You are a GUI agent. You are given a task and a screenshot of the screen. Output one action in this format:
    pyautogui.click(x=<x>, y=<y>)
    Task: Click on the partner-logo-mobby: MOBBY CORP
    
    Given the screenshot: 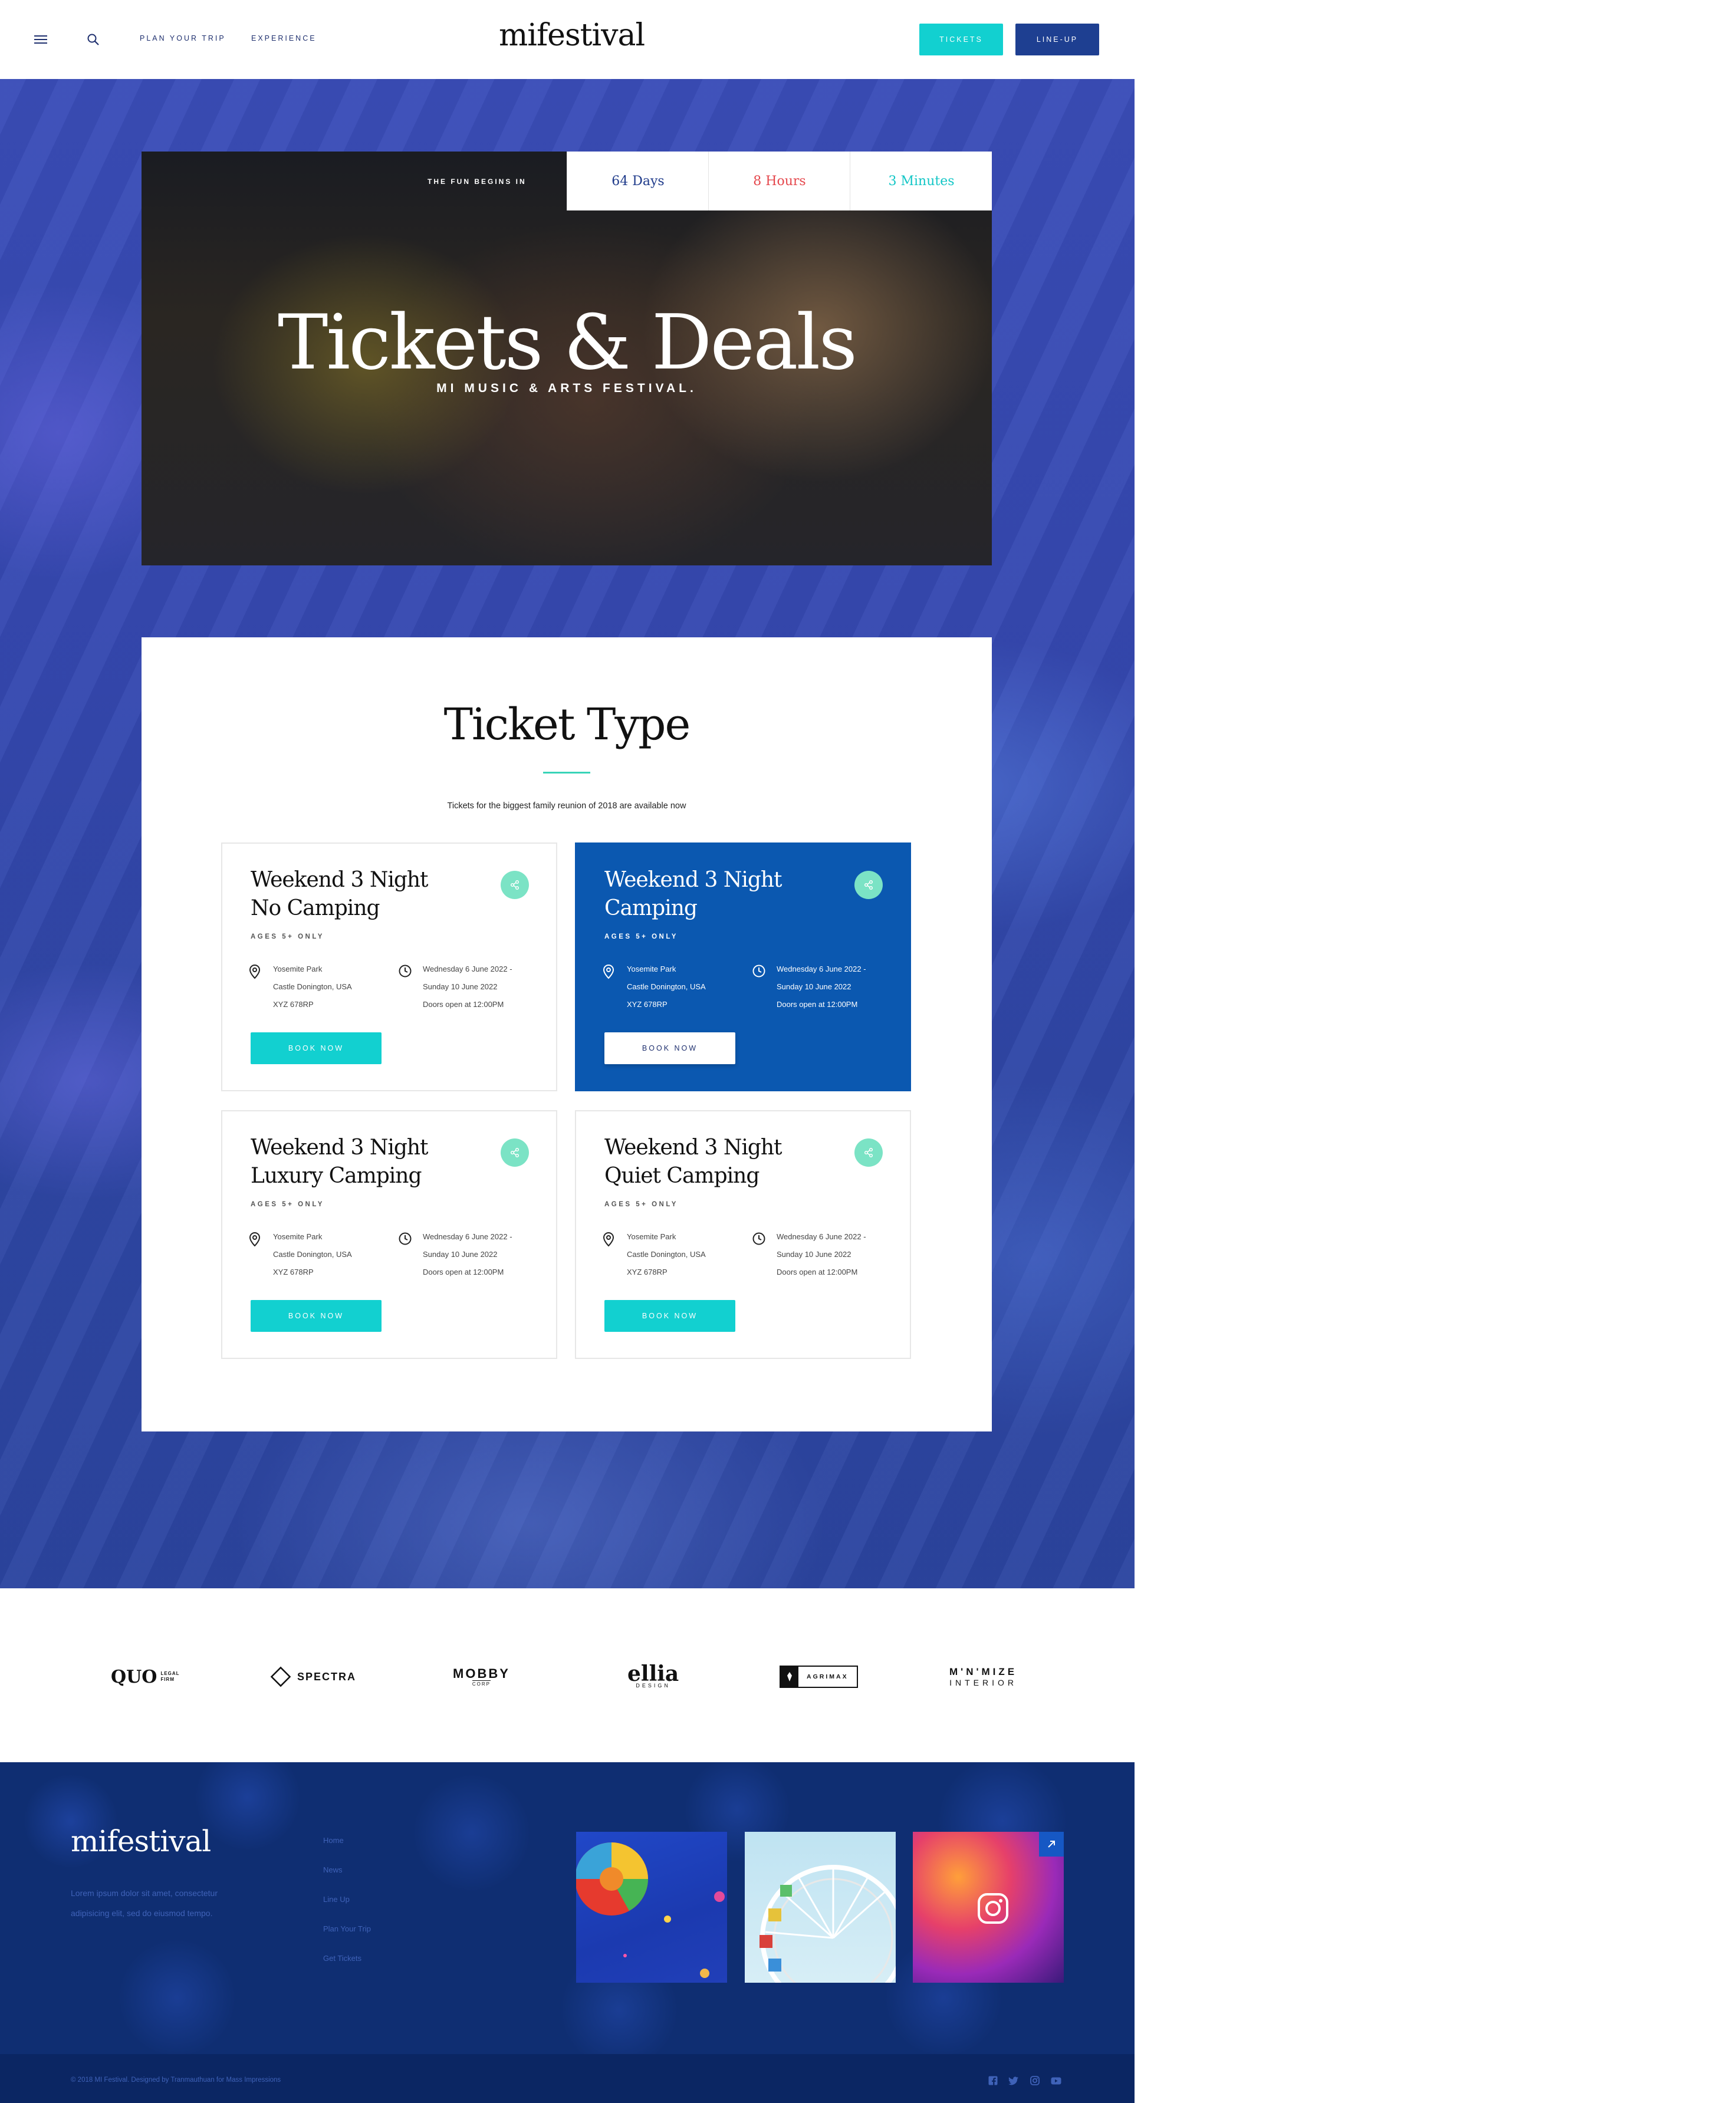 What is the action you would take?
    pyautogui.click(x=481, y=1677)
    